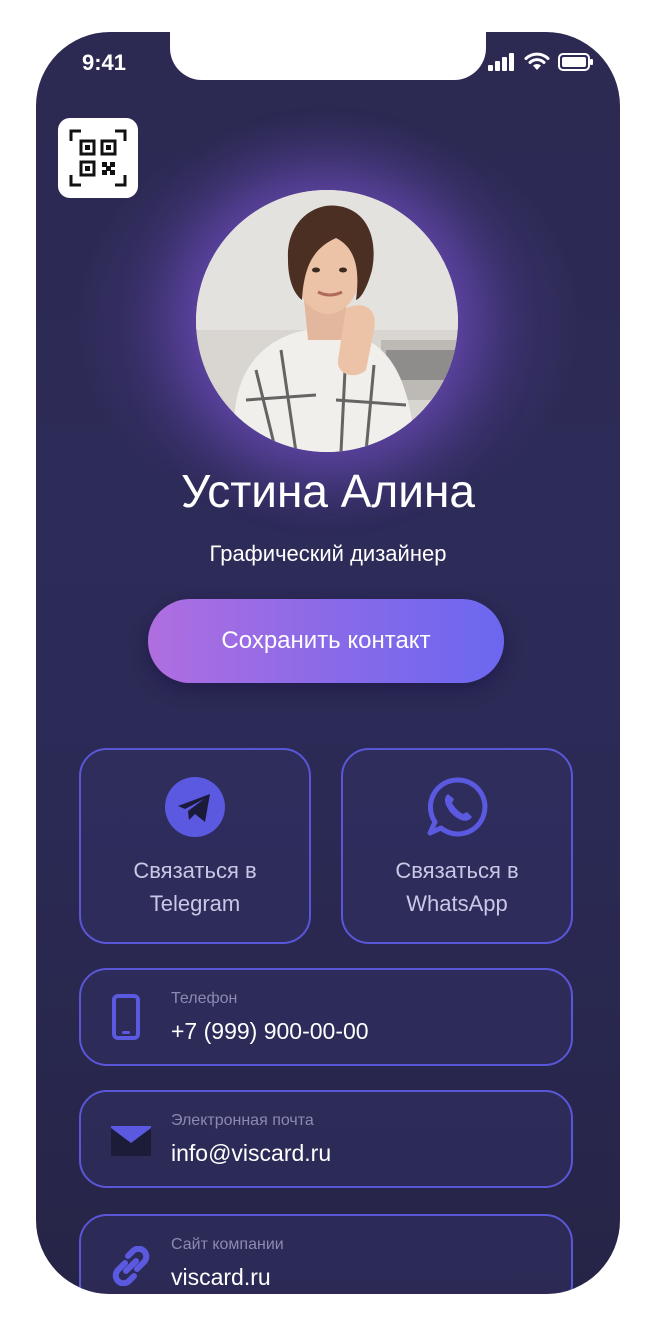 The width and height of the screenshot is (656, 1326). Describe the element at coordinates (131, 1268) in the screenshot. I see `link-icon` at that location.